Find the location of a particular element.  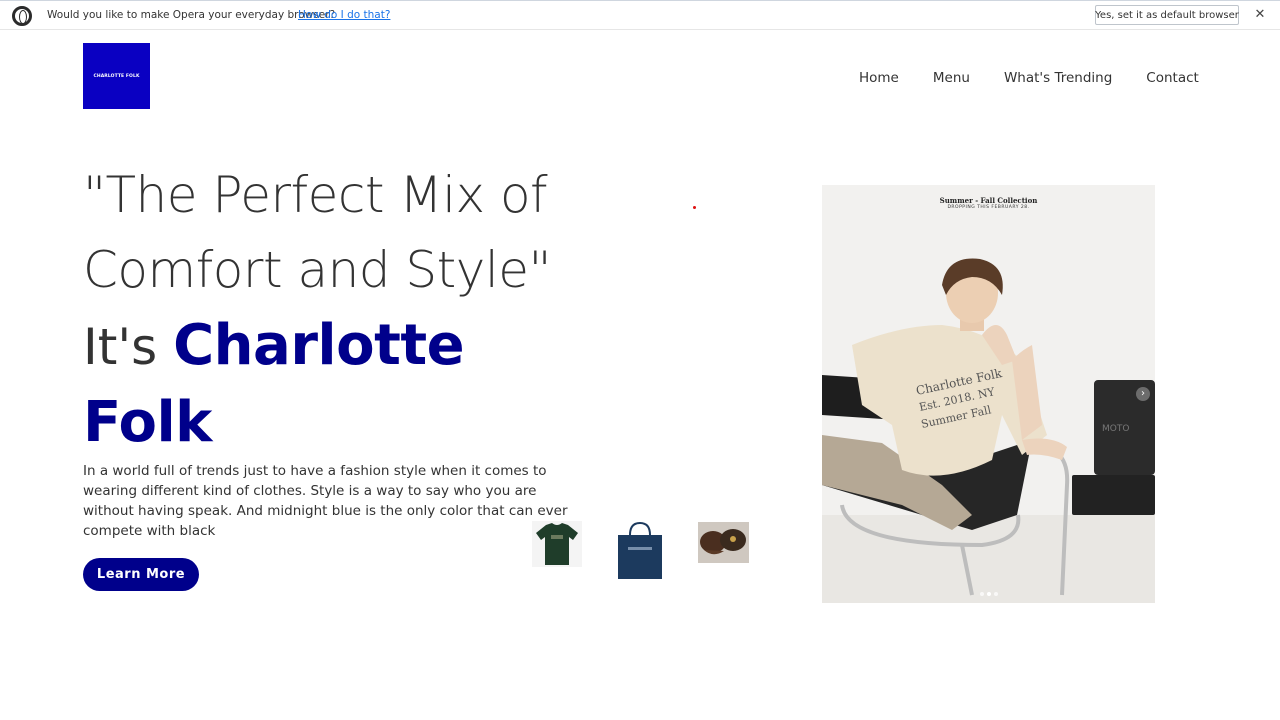

nav-item-whats-trending: What's Trending is located at coordinates (1058, 78).